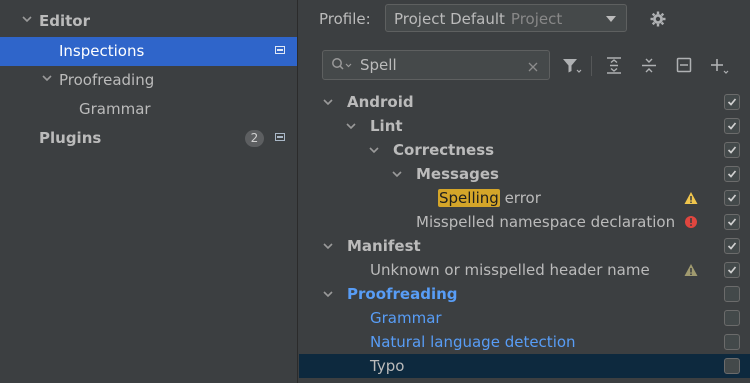 The image size is (750, 383). What do you see at coordinates (107, 80) in the screenshot?
I see `sidebar-item-label: Proofreading` at bounding box center [107, 80].